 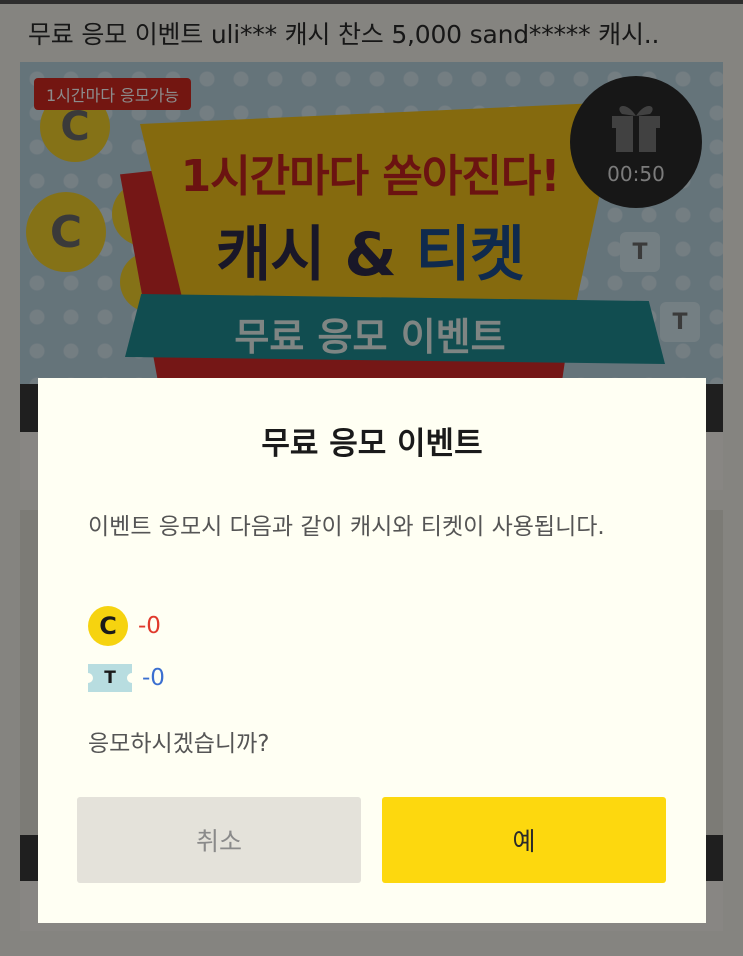 What do you see at coordinates (153, 678) in the screenshot?
I see `ticket-cost-value: -0` at bounding box center [153, 678].